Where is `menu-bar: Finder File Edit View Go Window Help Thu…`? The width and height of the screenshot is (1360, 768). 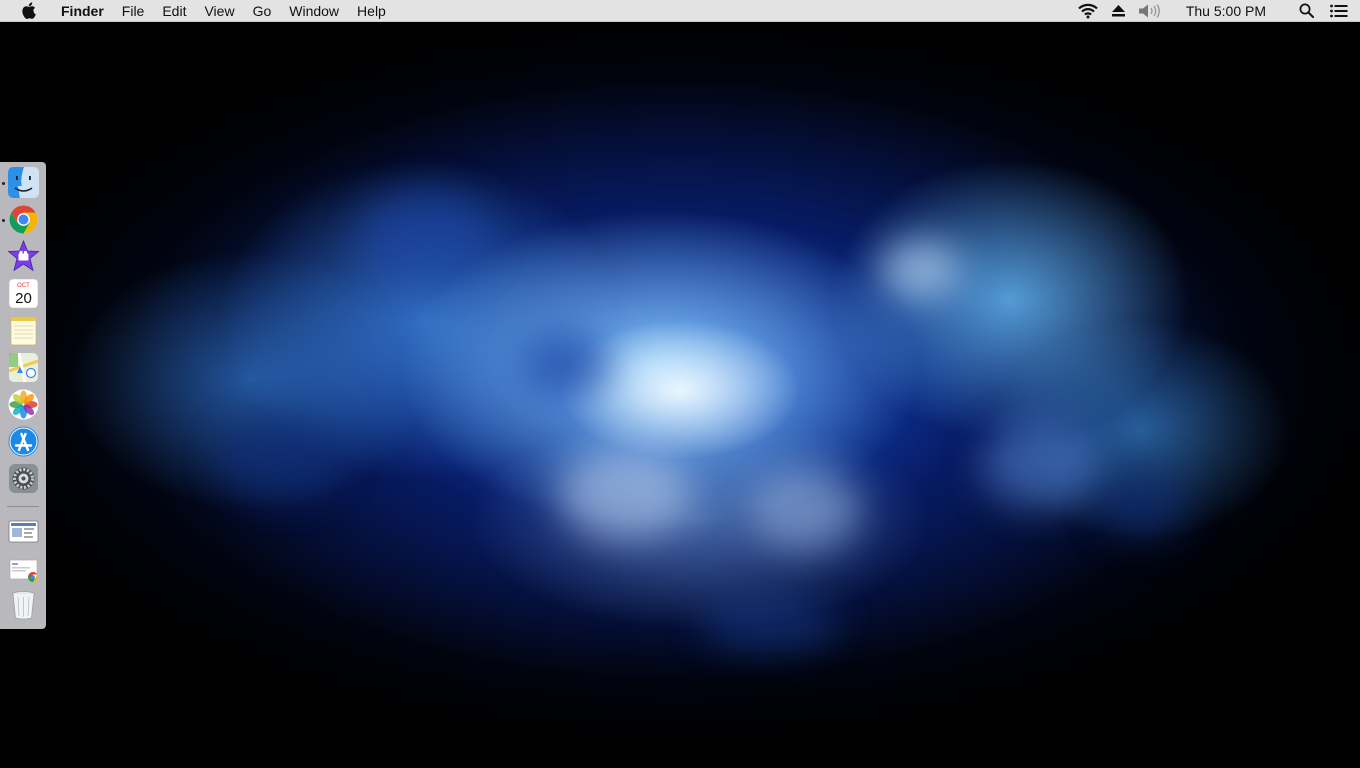
menu-bar: Finder File Edit View Go Window Help Thu… is located at coordinates (680, 11).